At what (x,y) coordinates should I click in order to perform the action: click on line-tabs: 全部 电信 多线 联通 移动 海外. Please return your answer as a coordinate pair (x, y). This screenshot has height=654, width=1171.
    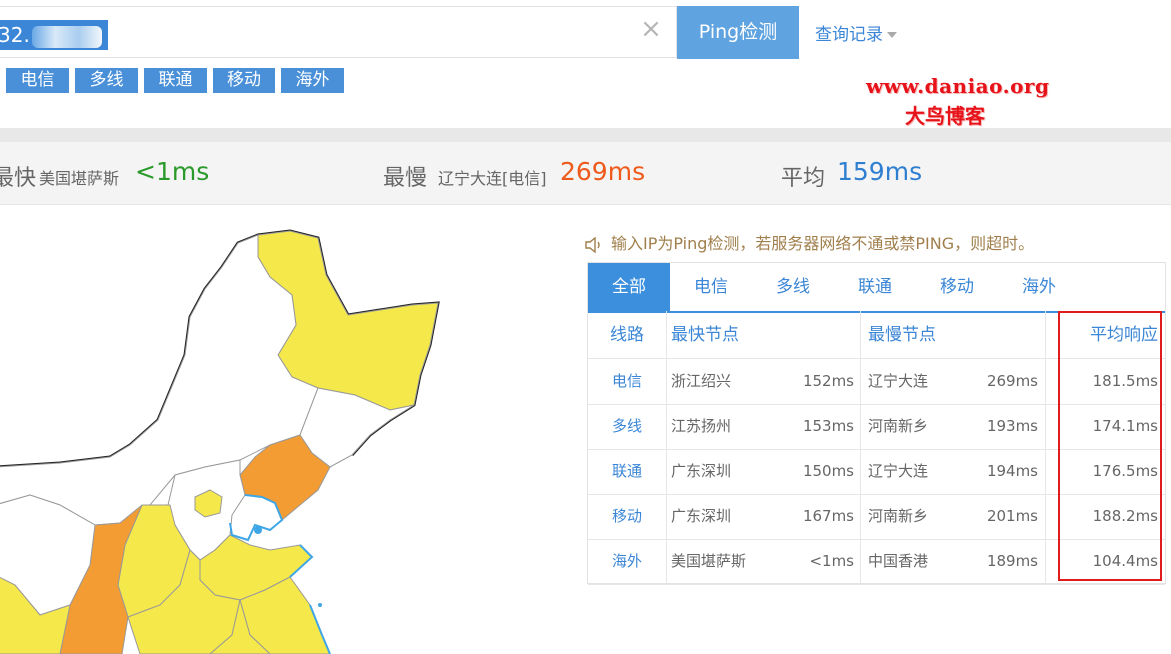
    Looking at the image, I should click on (876, 288).